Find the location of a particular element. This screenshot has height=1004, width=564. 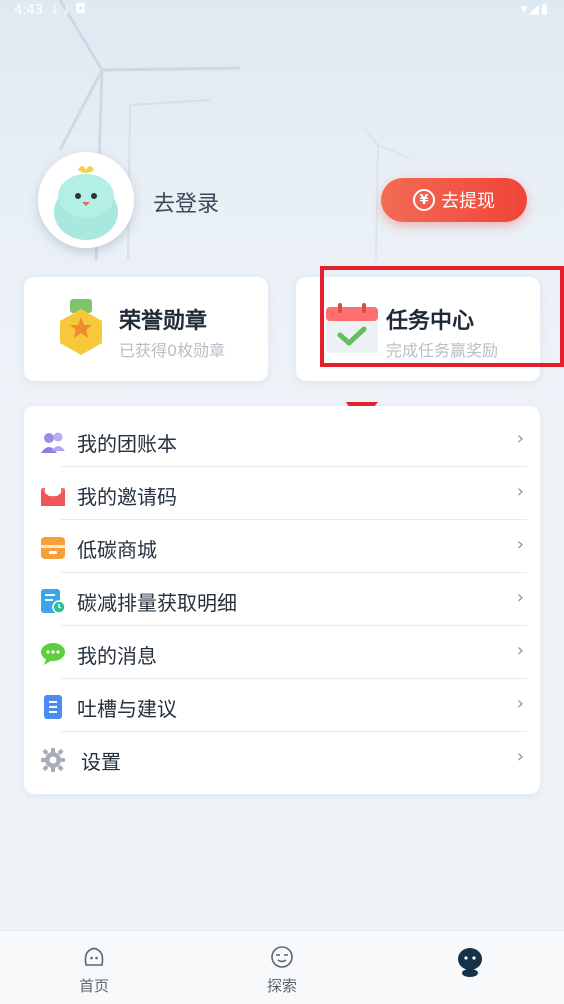

menu-item-messages: 我的消息 › is located at coordinates (282, 652).